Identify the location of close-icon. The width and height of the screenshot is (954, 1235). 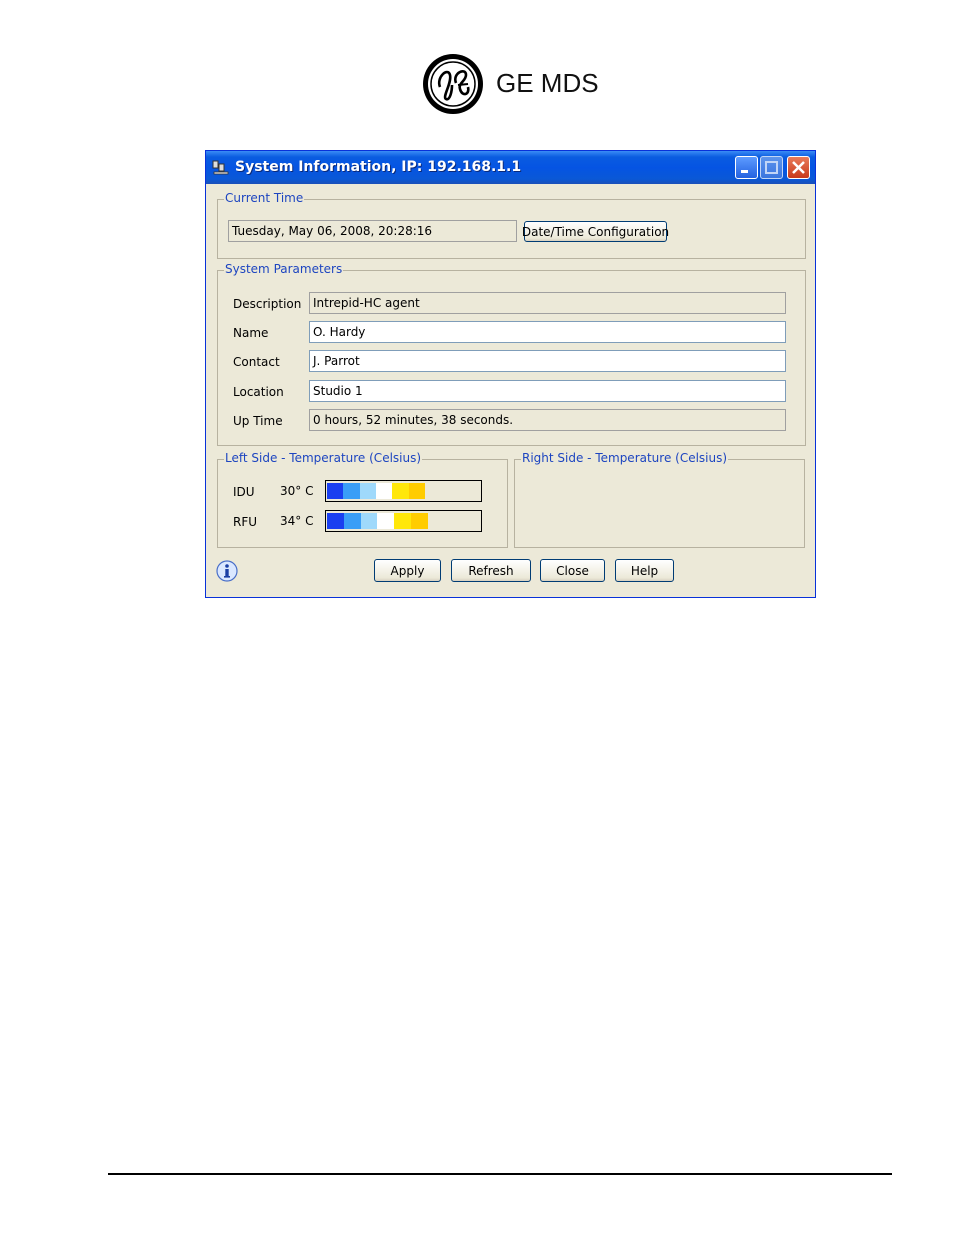
(798, 167).